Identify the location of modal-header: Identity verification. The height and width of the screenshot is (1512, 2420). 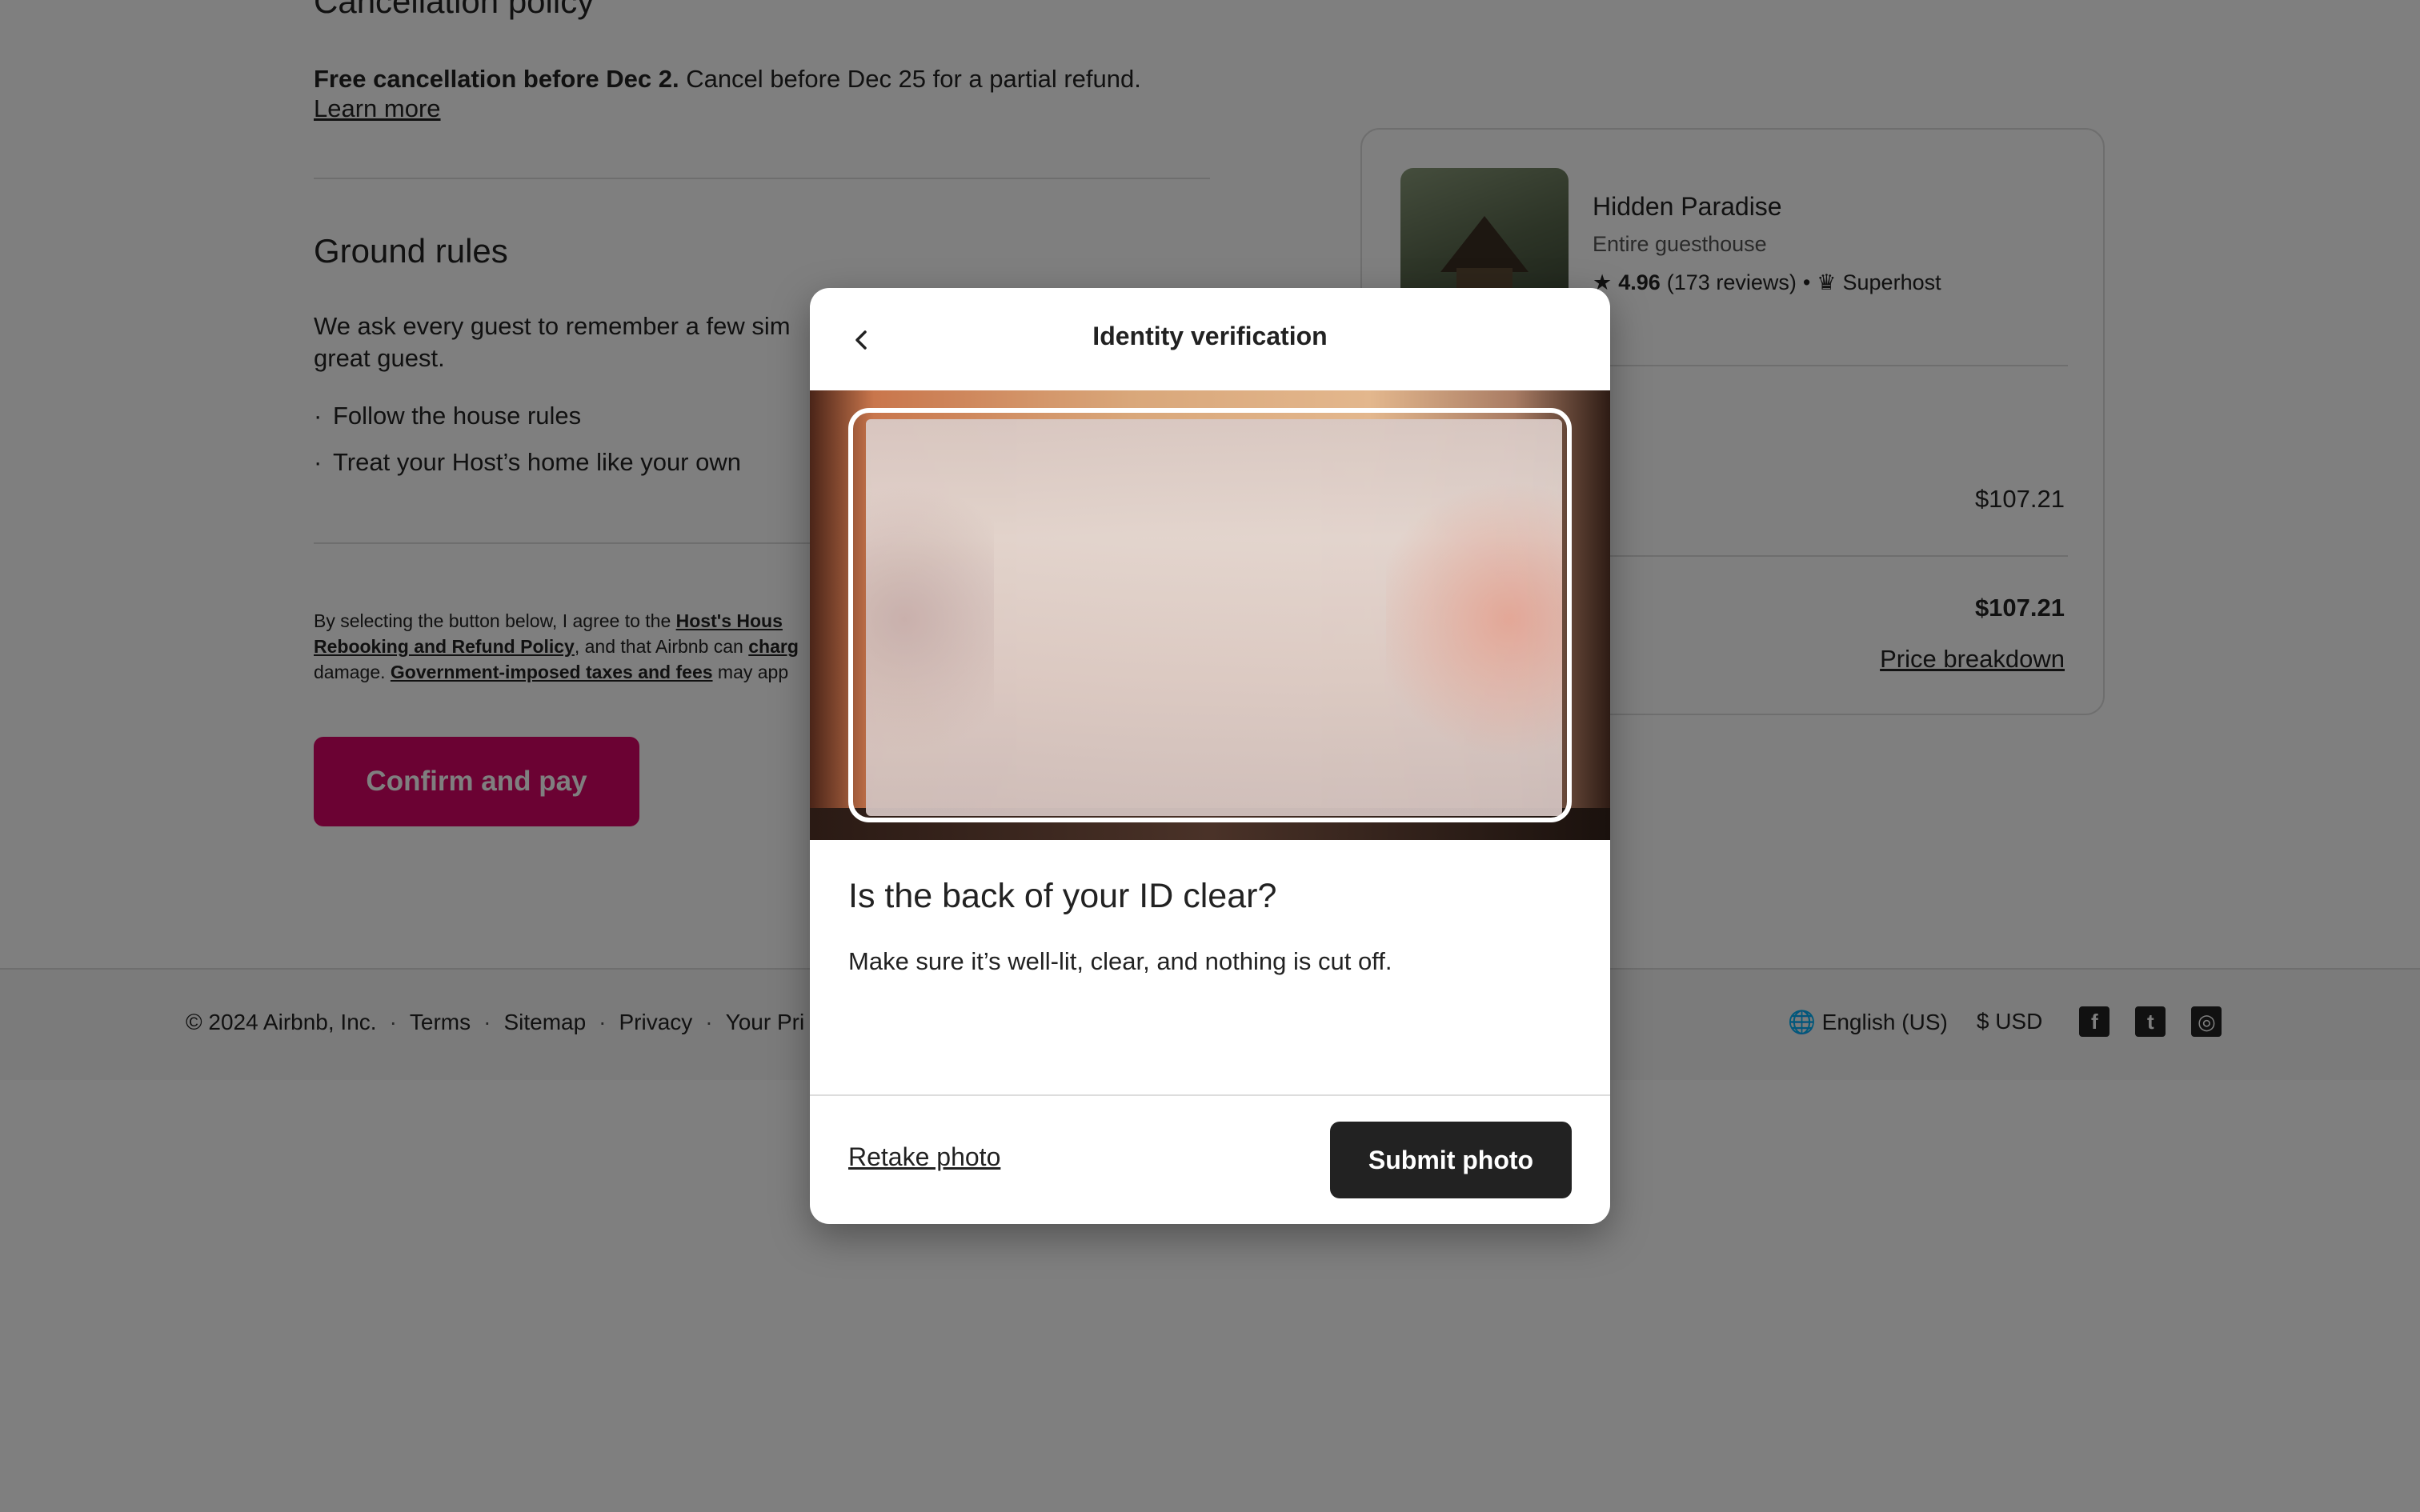
(1210, 339).